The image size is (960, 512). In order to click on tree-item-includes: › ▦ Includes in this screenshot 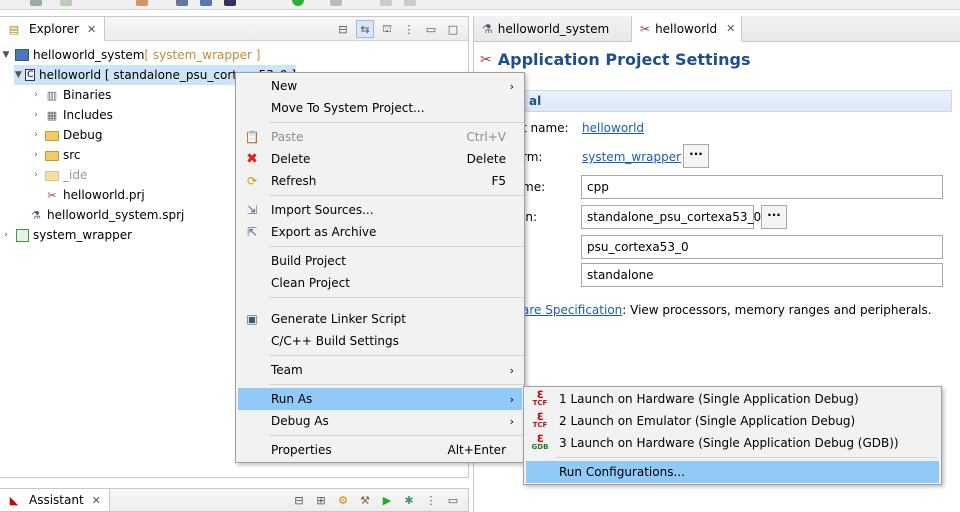, I will do `click(71, 115)`.